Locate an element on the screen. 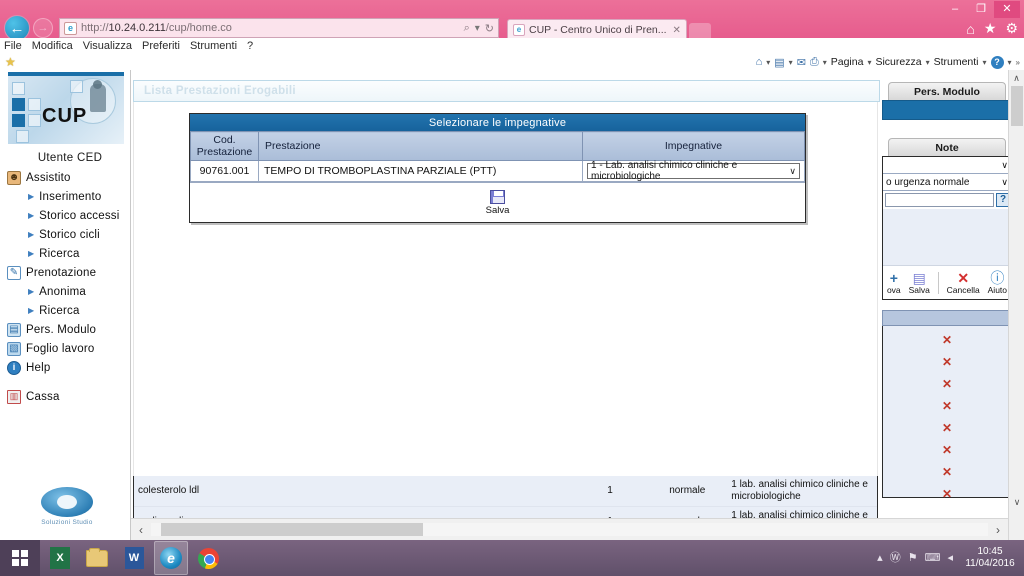 This screenshot has width=1024, height=576. minimize-button: – is located at coordinates (955, 9).